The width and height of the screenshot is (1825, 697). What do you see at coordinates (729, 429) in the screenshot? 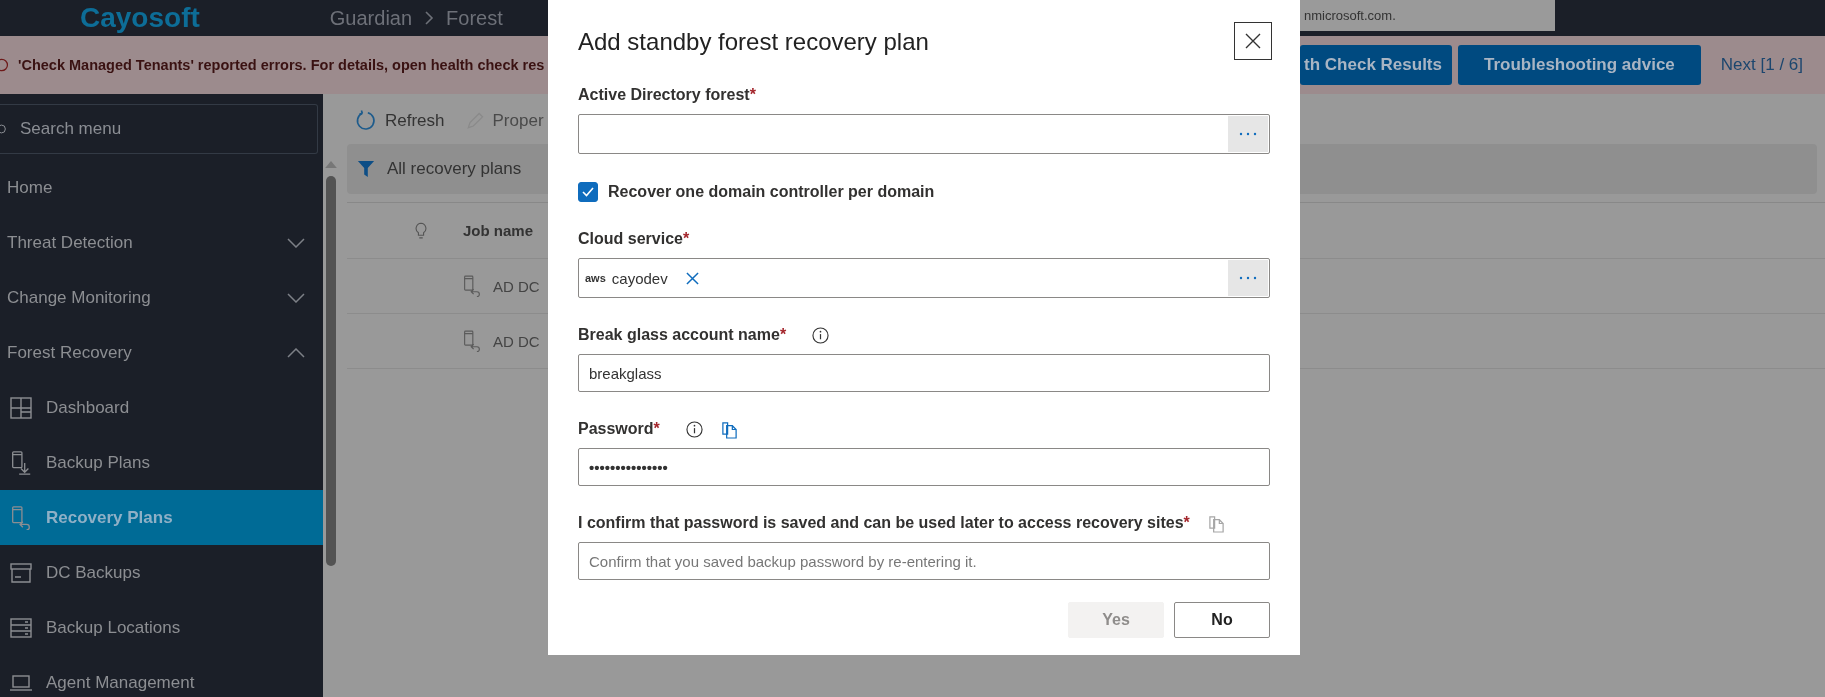
I see `copy-icon` at bounding box center [729, 429].